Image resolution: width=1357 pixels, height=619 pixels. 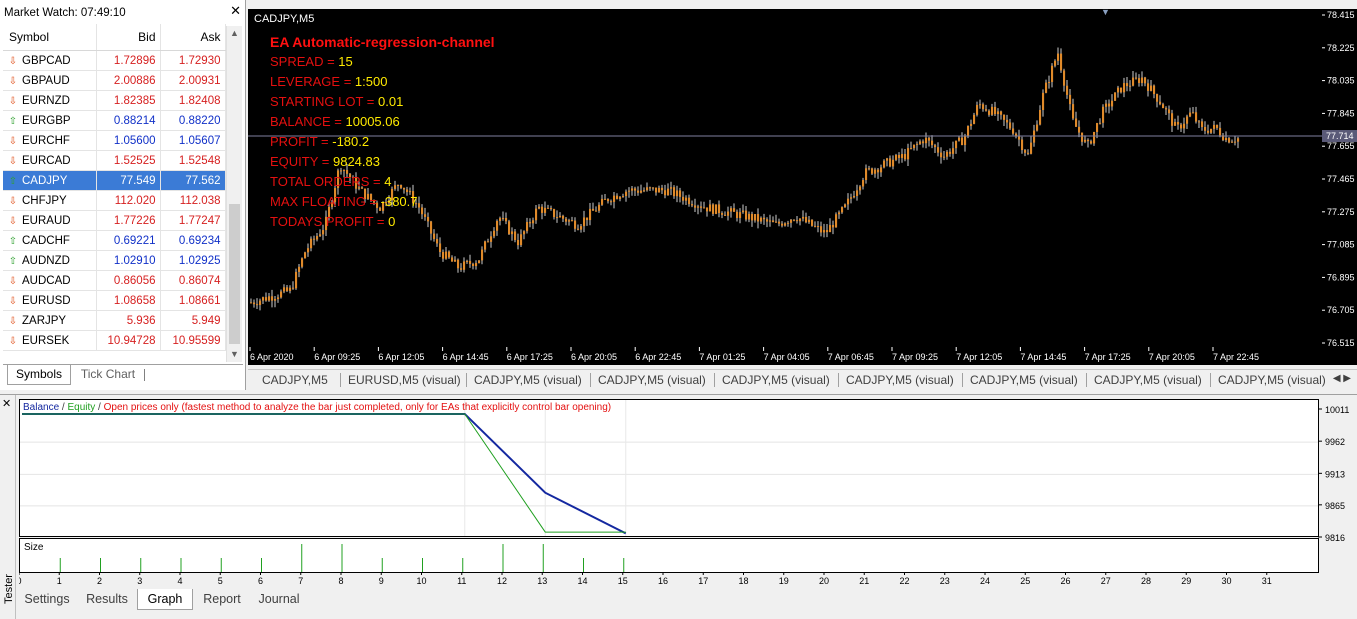 I want to click on tab-scroll-arrows-icon: ◀ ▶, so click(x=1342, y=378).